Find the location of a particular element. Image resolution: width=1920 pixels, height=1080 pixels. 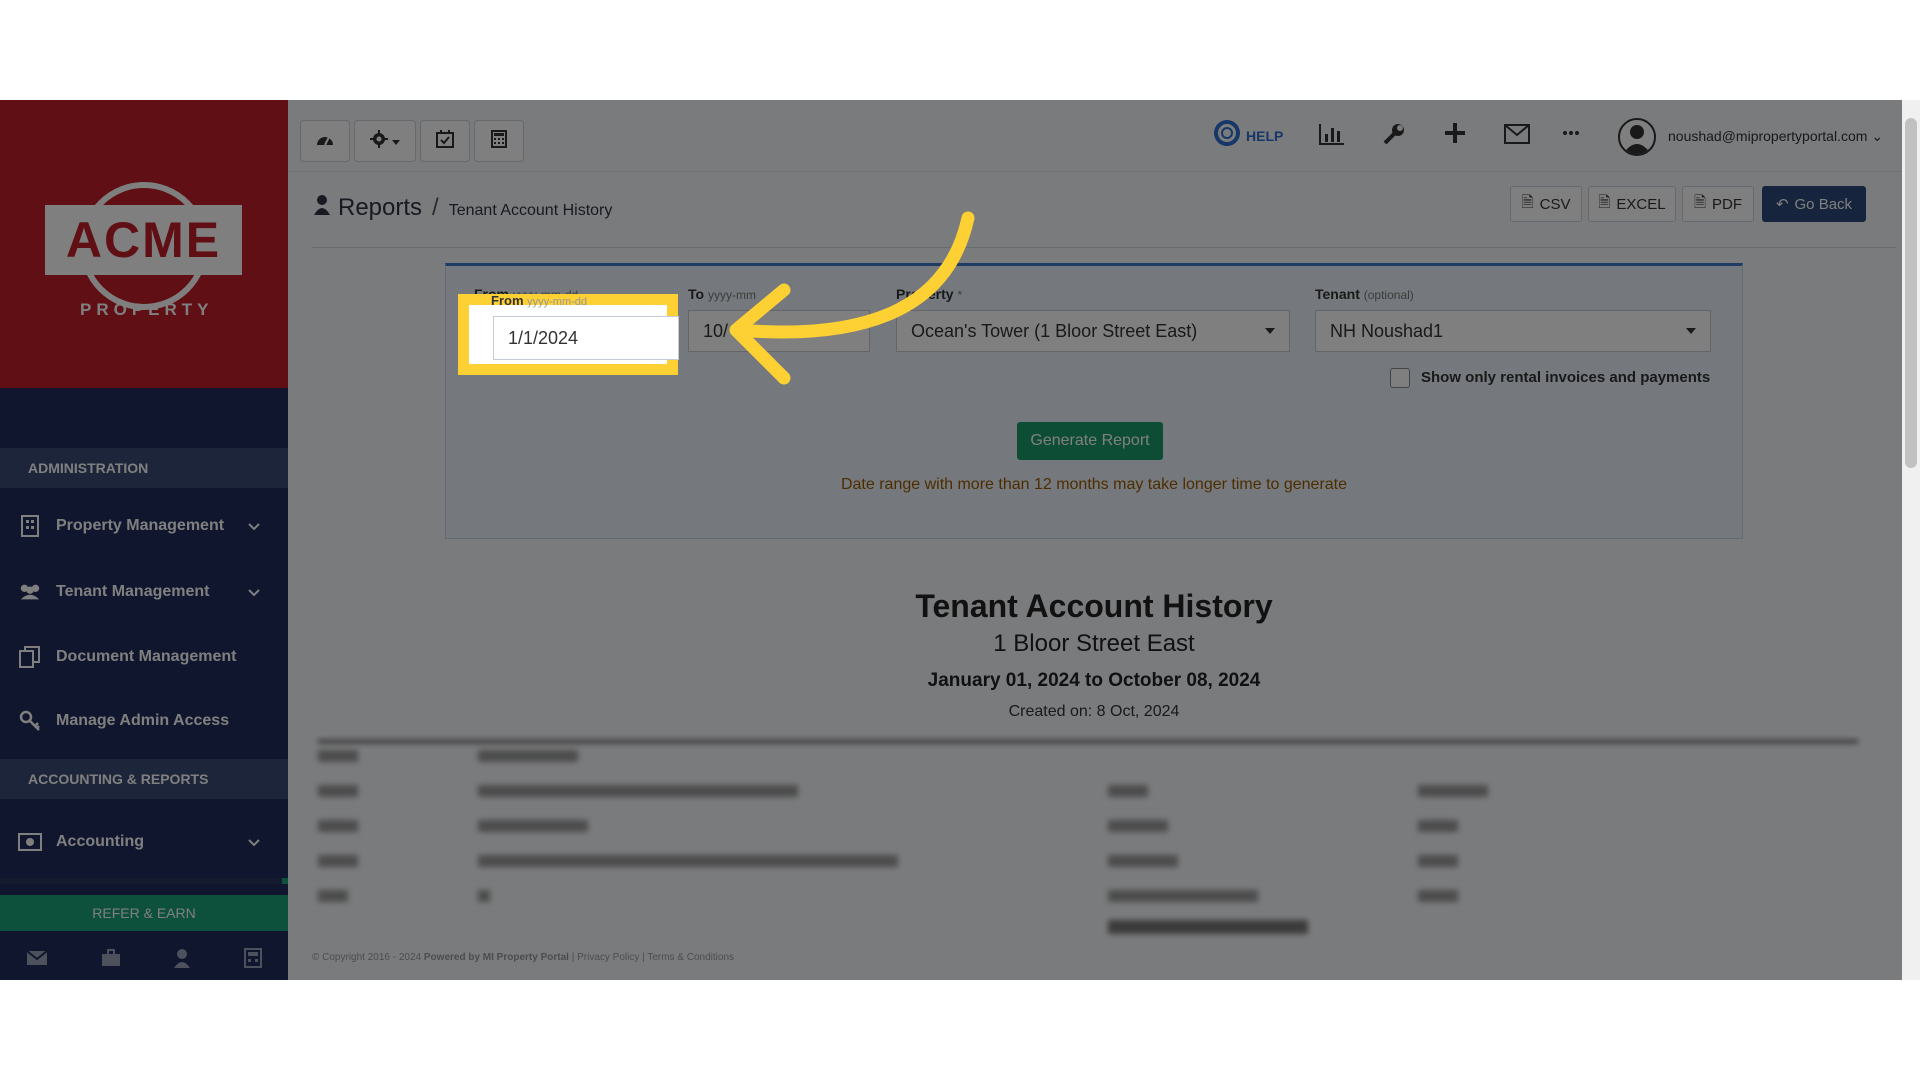

scrollbar-thumb is located at coordinates (1911, 293).